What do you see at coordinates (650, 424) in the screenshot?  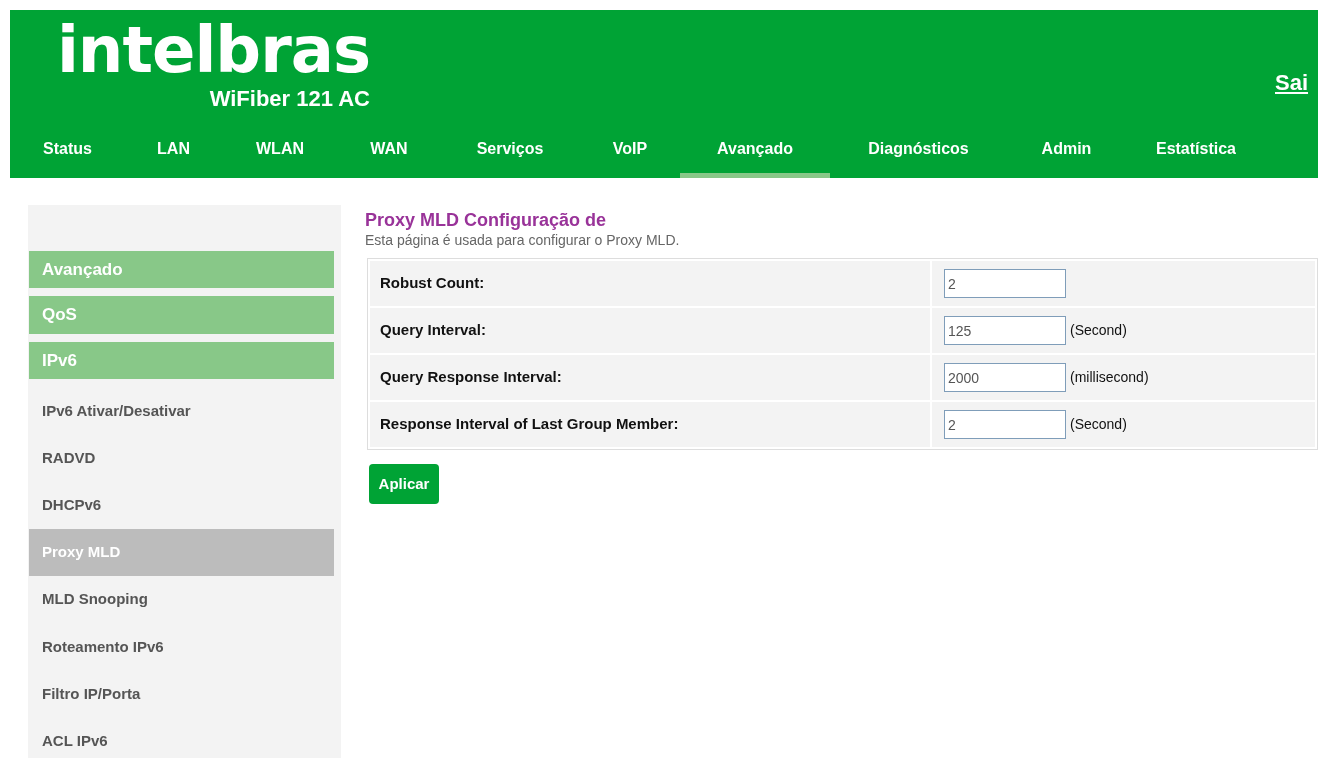 I see `field-label: Response Interval of Last Group Member:` at bounding box center [650, 424].